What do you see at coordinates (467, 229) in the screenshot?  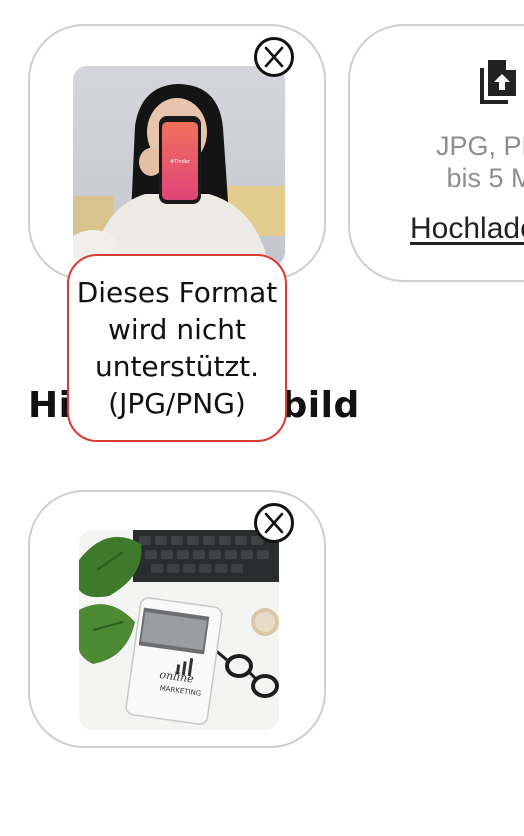 I see `upload-link: Hochladen` at bounding box center [467, 229].